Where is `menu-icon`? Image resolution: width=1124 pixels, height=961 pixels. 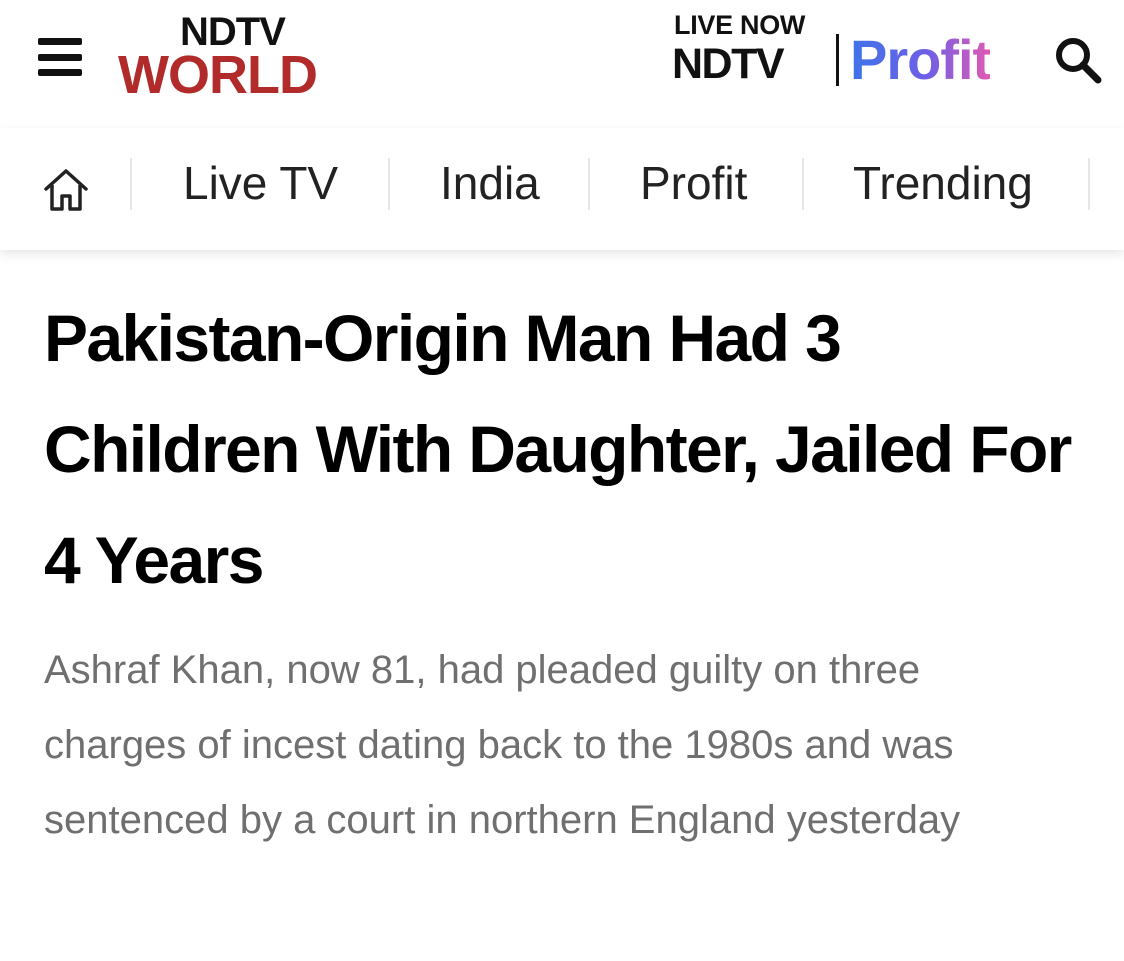 menu-icon is located at coordinates (60, 57).